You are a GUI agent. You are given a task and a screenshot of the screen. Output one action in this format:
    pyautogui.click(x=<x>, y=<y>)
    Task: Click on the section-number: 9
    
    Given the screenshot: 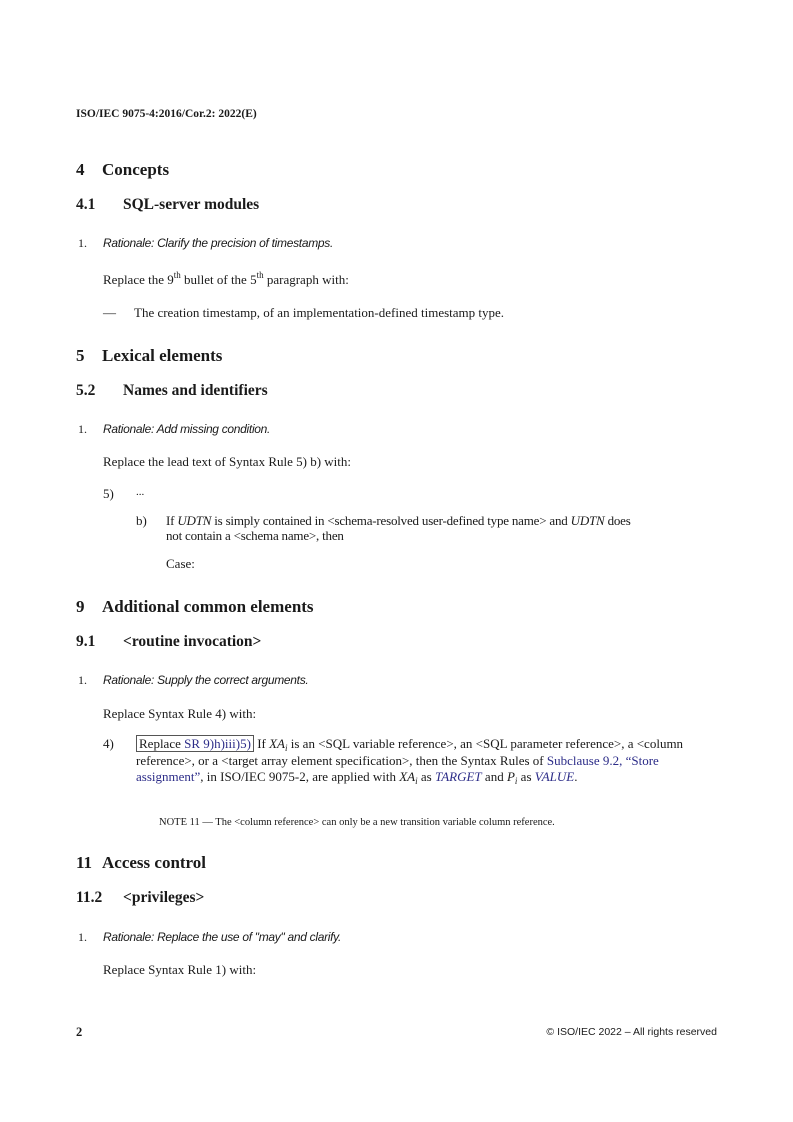 What is the action you would take?
    pyautogui.click(x=80, y=606)
    